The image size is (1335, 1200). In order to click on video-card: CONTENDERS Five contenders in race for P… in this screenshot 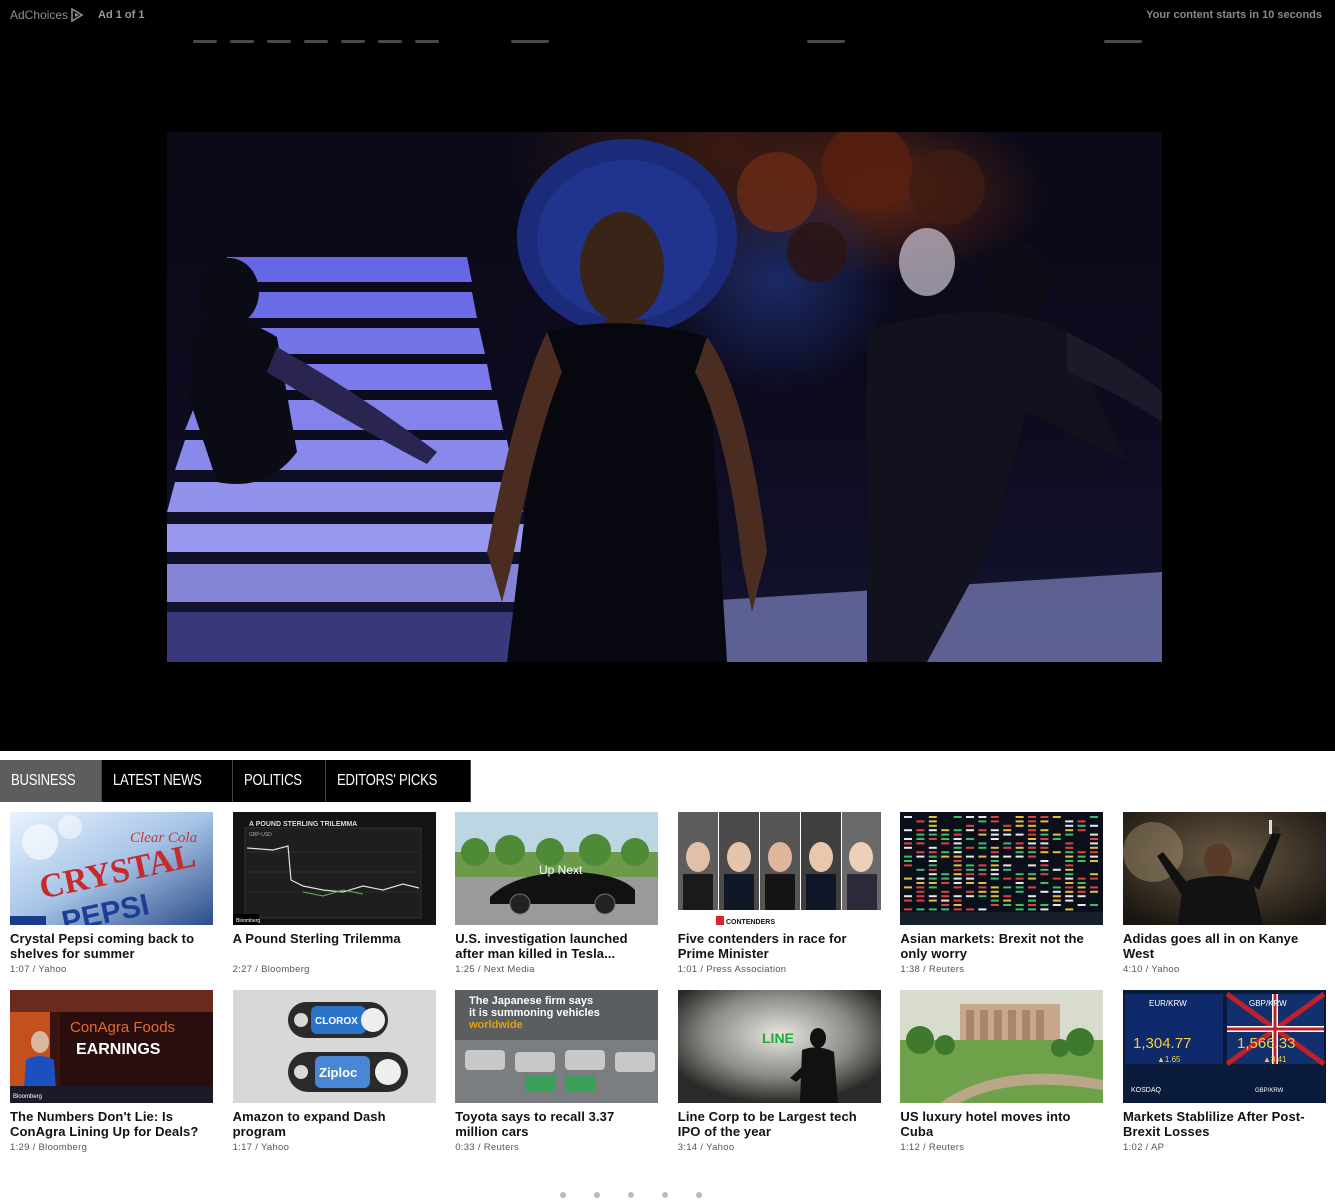, I will do `click(779, 893)`.